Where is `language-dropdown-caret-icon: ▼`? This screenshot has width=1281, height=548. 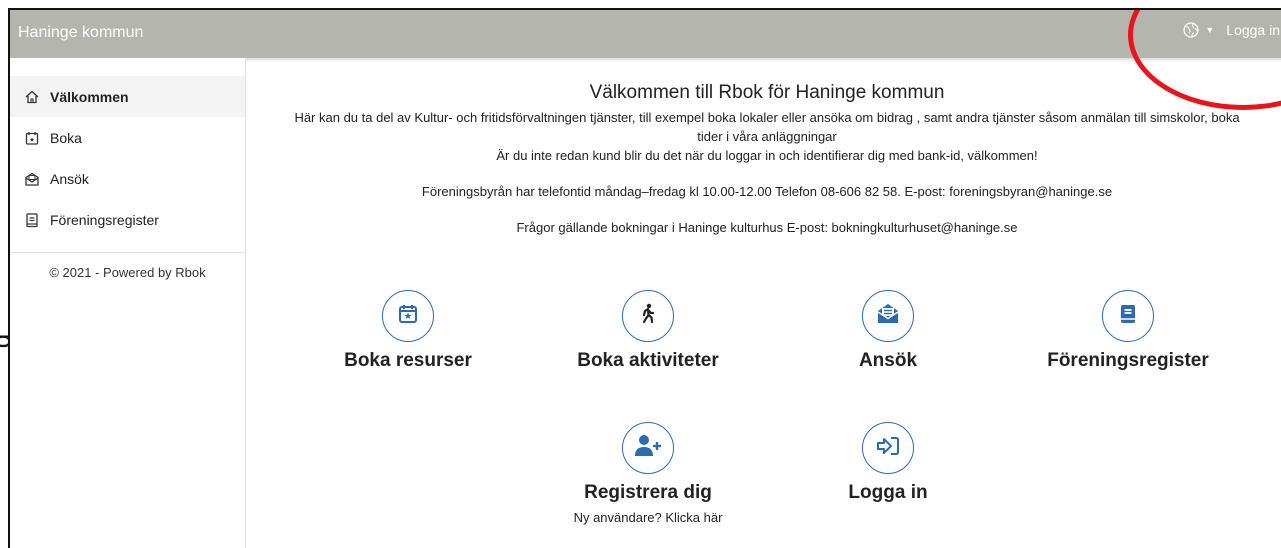 language-dropdown-caret-icon: ▼ is located at coordinates (1209, 30).